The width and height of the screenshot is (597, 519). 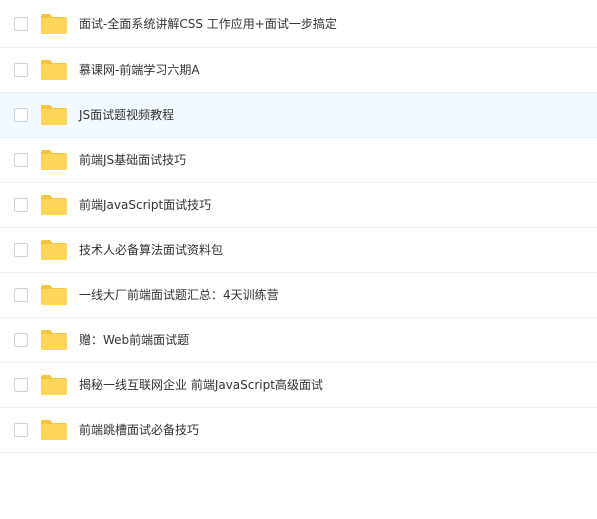 What do you see at coordinates (201, 385) in the screenshot?
I see `file-name: 揭秘一线互联网企业 前端JavaScript高级面试` at bounding box center [201, 385].